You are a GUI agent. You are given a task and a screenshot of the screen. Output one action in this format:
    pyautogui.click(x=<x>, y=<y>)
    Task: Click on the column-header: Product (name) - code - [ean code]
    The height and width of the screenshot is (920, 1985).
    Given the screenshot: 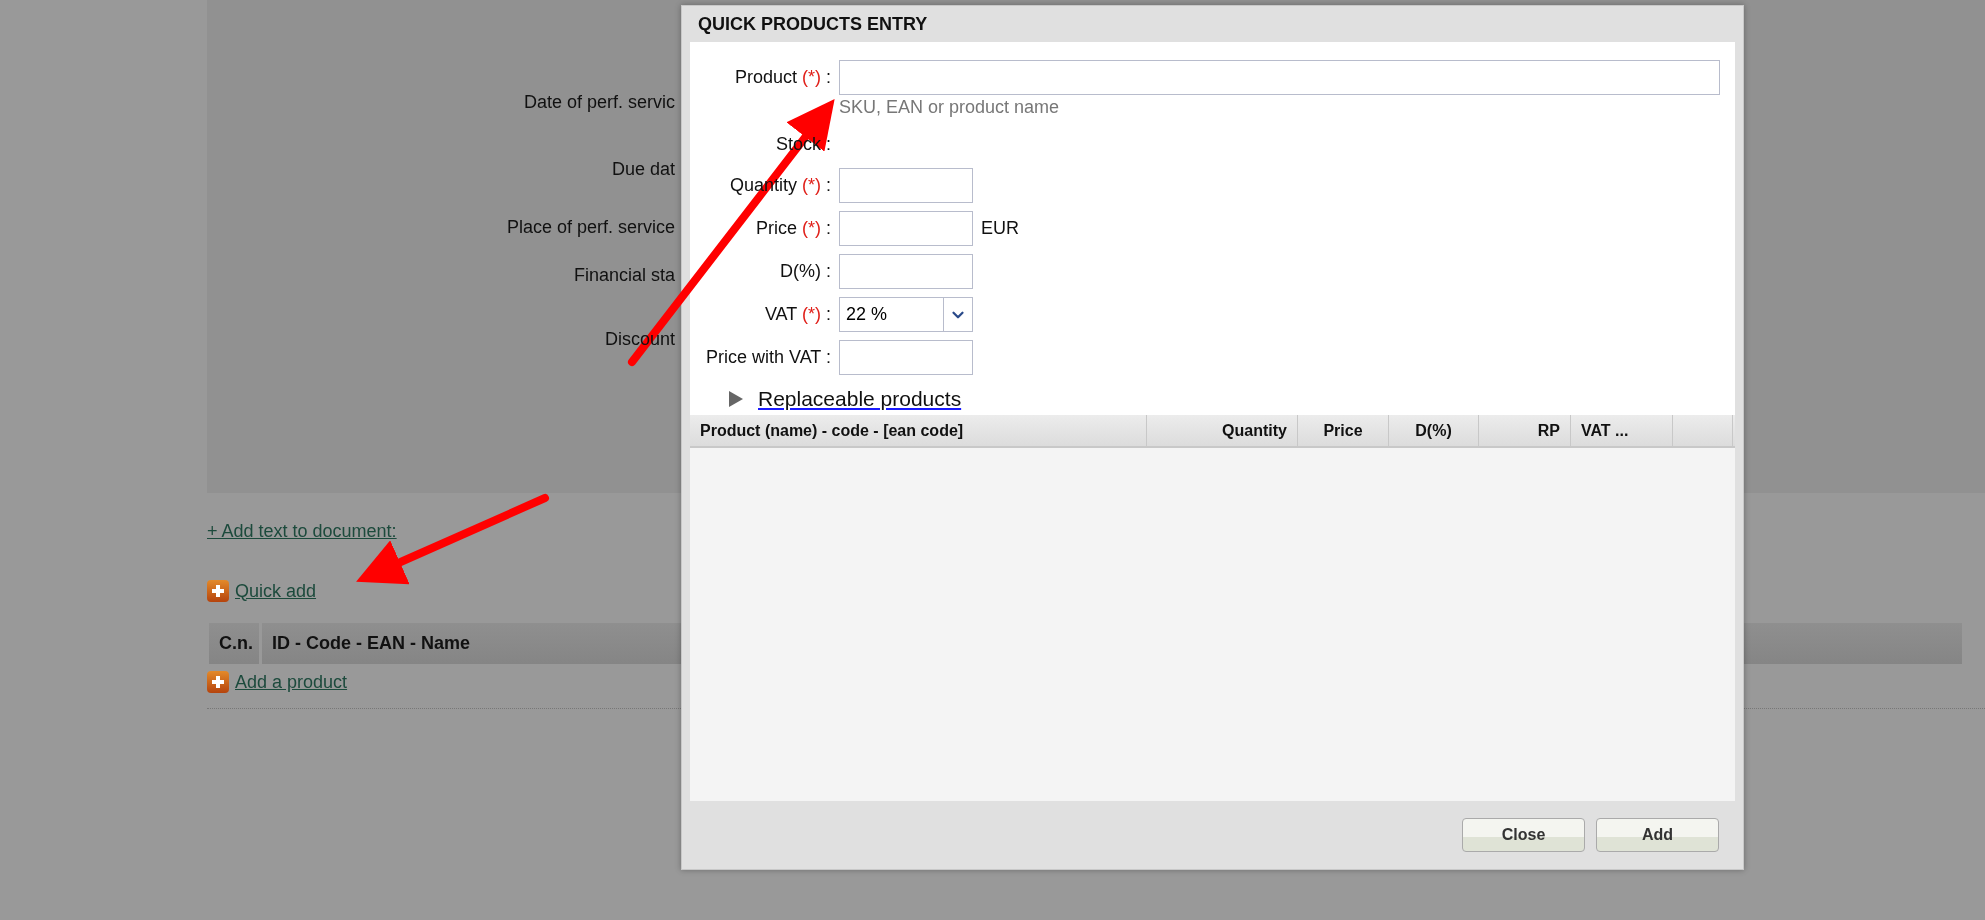 What is the action you would take?
    pyautogui.click(x=918, y=430)
    